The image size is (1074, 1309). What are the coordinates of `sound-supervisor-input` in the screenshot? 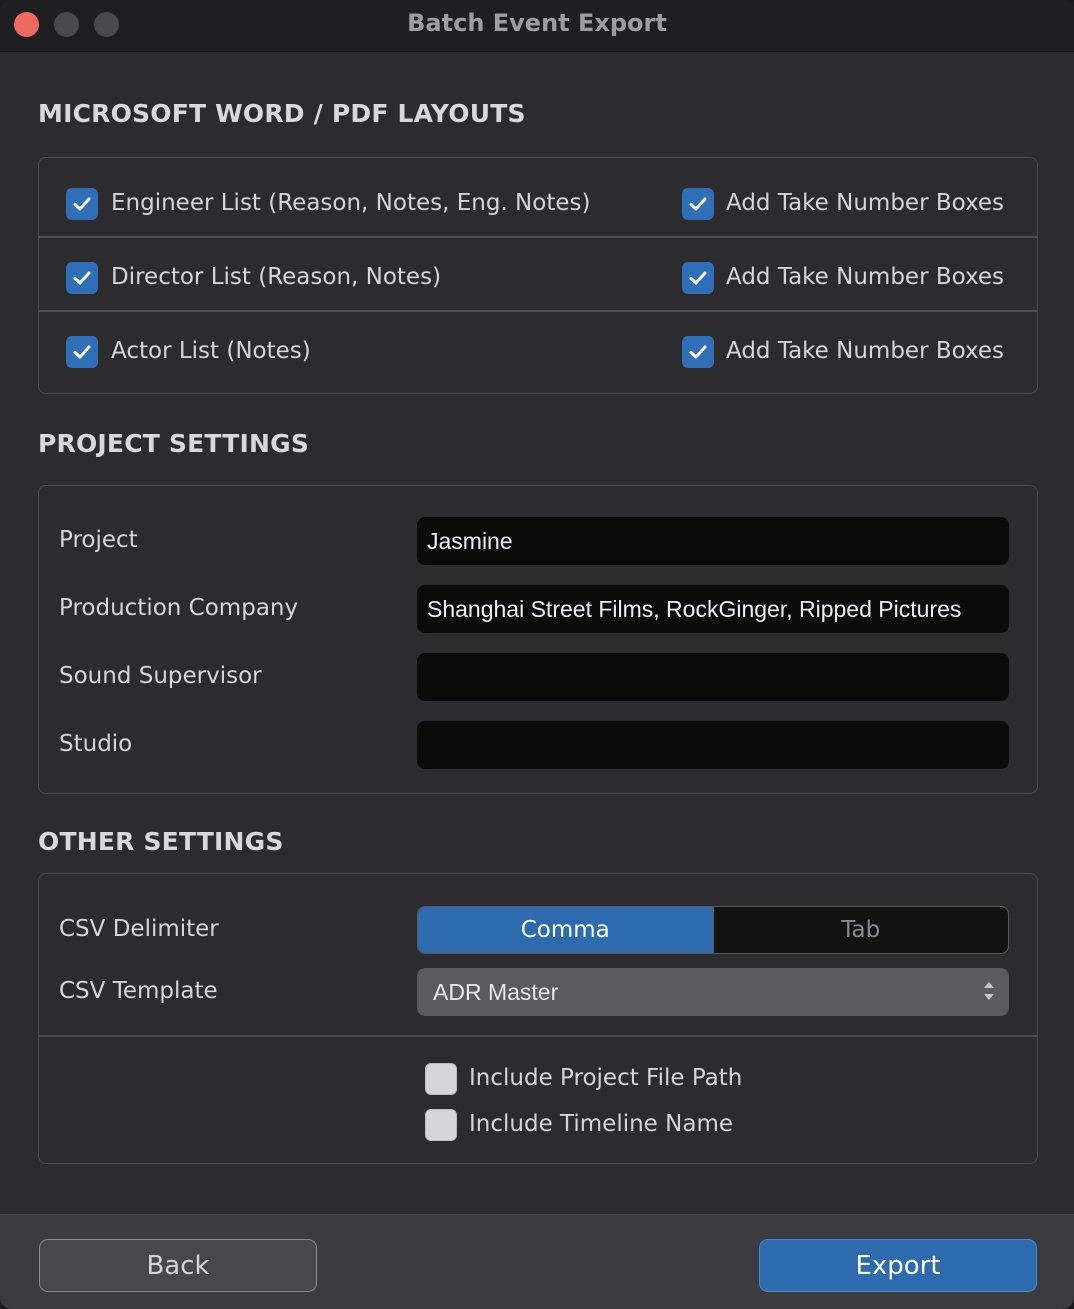 It's located at (713, 677).